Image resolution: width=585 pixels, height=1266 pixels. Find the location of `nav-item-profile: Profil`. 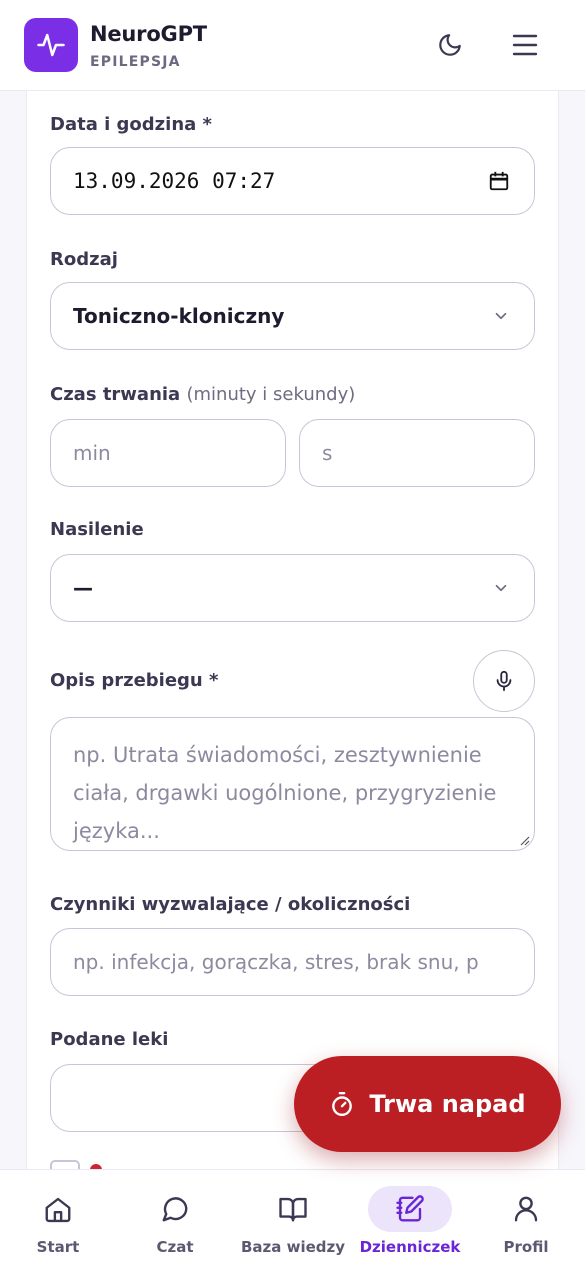

nav-item-profile: Profil is located at coordinates (526, 1218).